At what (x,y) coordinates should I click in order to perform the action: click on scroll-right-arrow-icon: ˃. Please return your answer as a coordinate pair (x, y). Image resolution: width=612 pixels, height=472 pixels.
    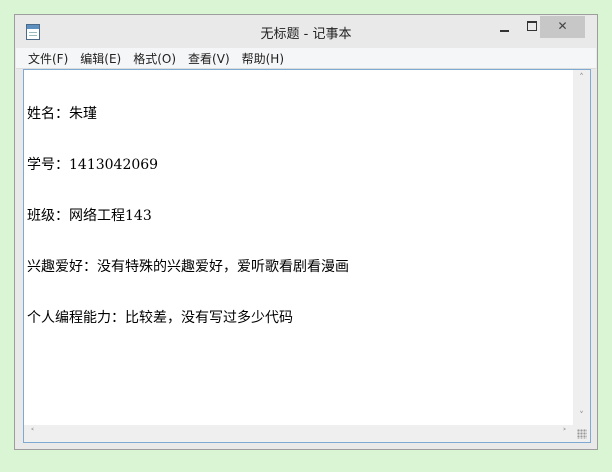
    Looking at the image, I should click on (564, 433).